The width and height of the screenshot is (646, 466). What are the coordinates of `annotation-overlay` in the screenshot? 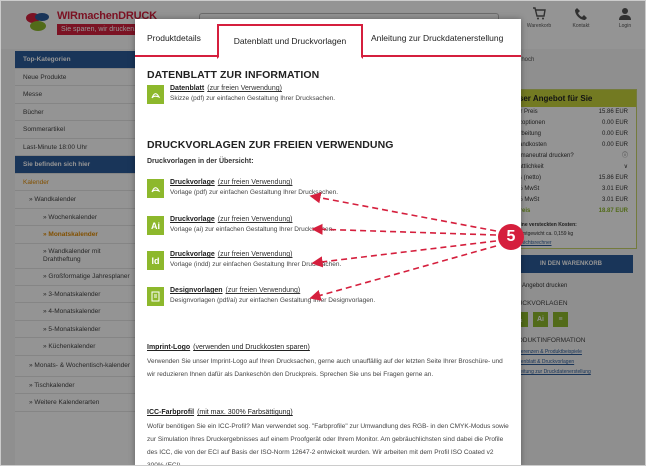 It's located at (403, 246).